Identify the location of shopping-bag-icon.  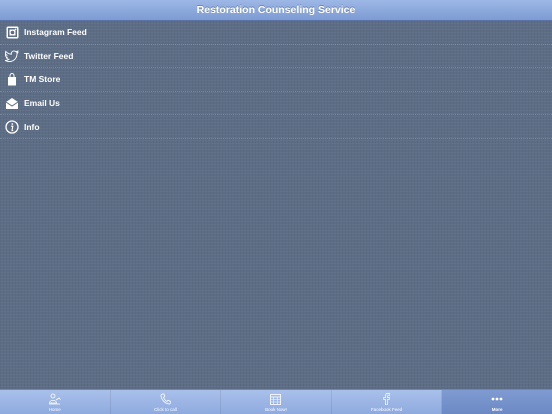
(12, 79).